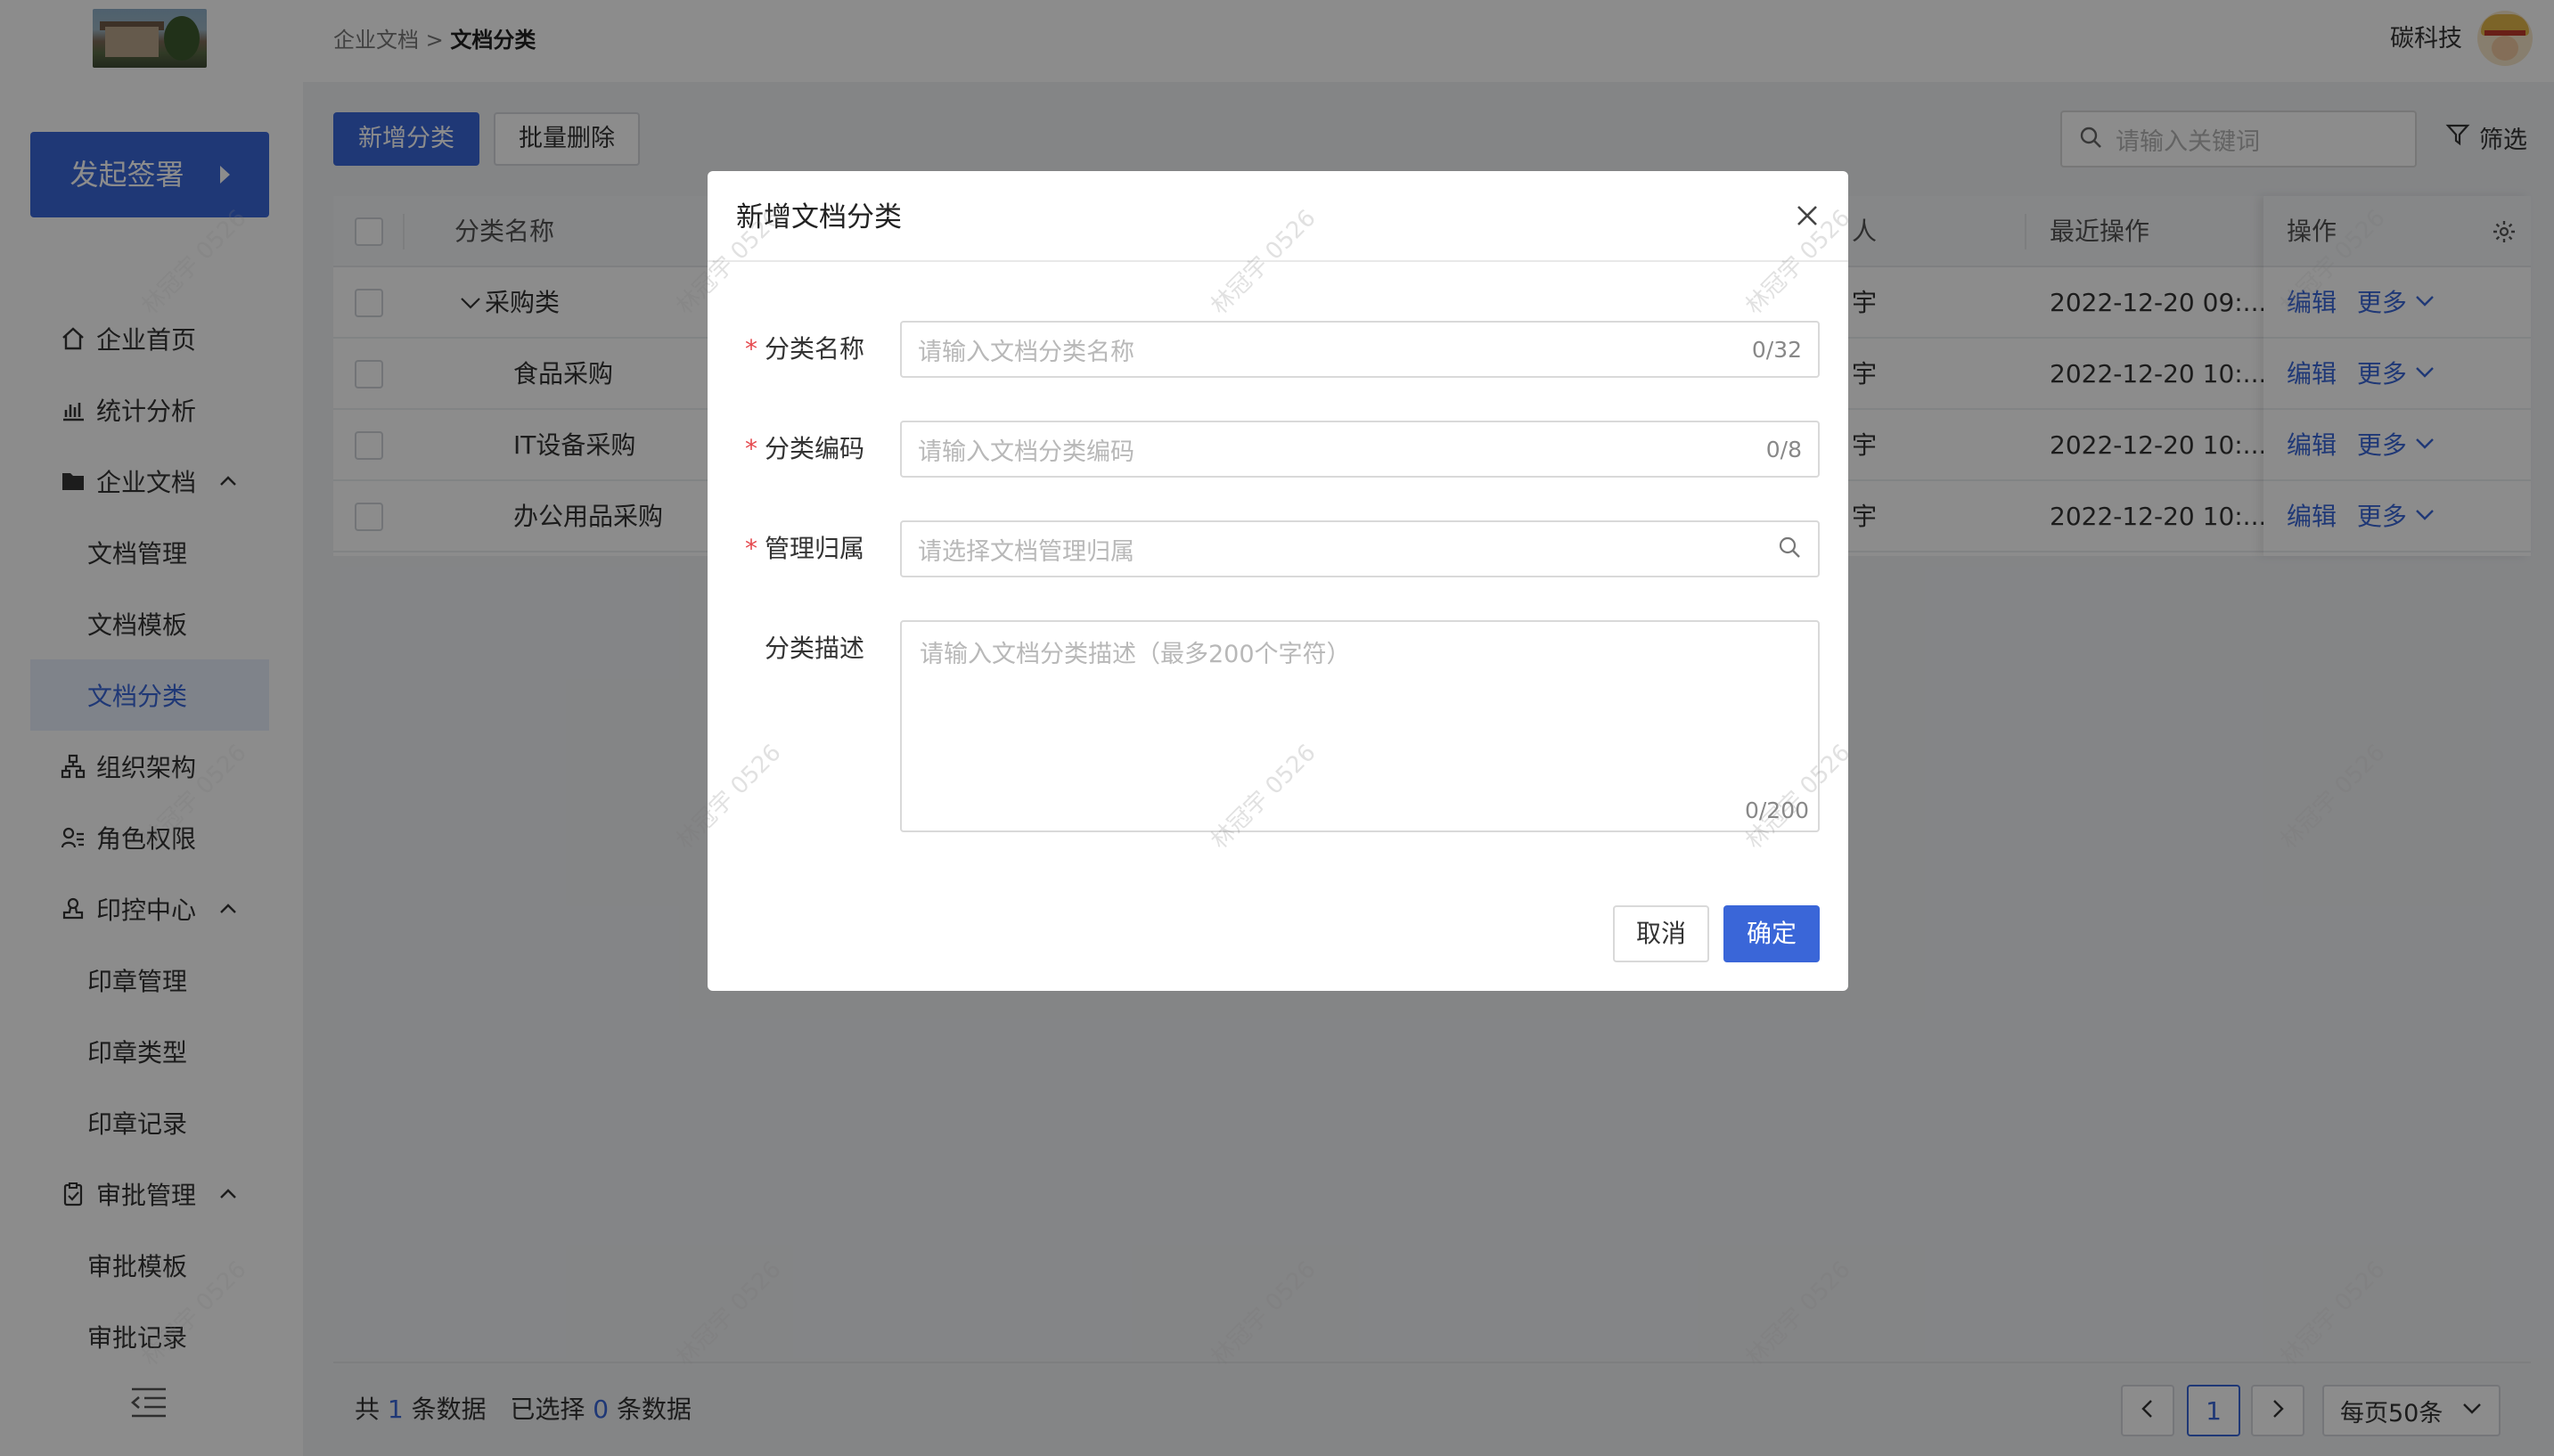 The image size is (2554, 1456). What do you see at coordinates (1661, 934) in the screenshot?
I see `cancel-button: 取消` at bounding box center [1661, 934].